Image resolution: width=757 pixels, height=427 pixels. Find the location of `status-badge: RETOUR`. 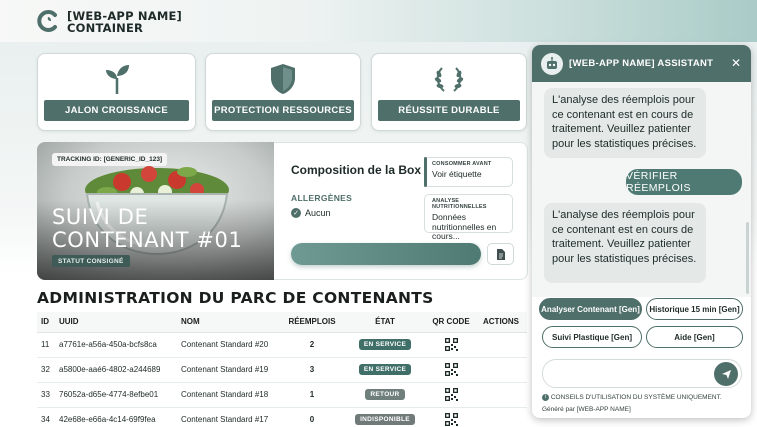

status-badge: RETOUR is located at coordinates (385, 394).